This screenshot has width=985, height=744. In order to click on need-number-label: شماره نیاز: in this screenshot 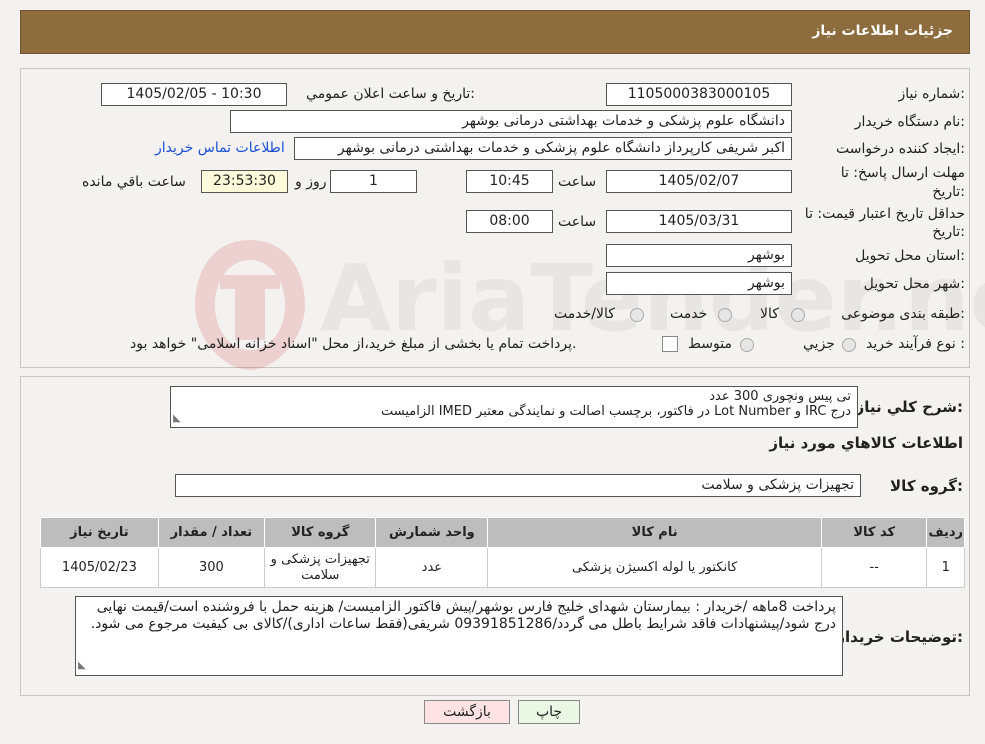, I will do `click(931, 94)`.